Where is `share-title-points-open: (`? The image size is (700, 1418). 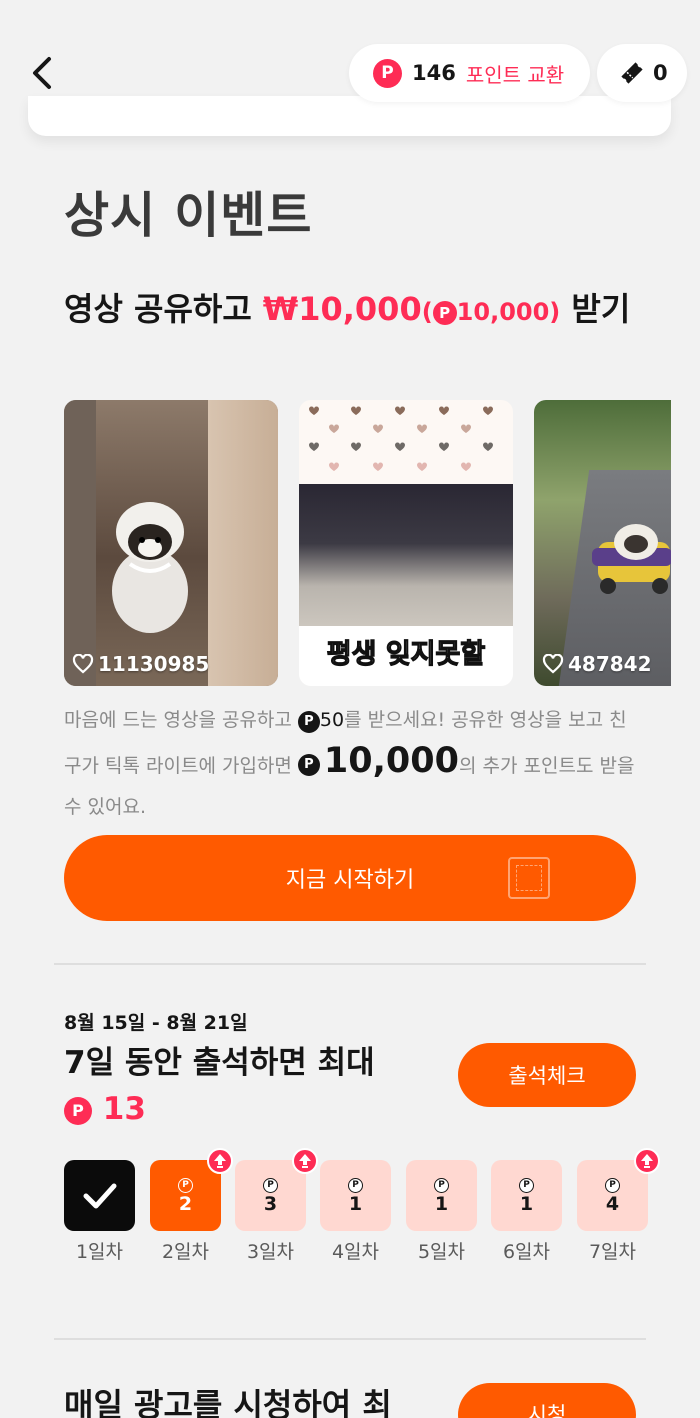
share-title-points-open: ( is located at coordinates (427, 312).